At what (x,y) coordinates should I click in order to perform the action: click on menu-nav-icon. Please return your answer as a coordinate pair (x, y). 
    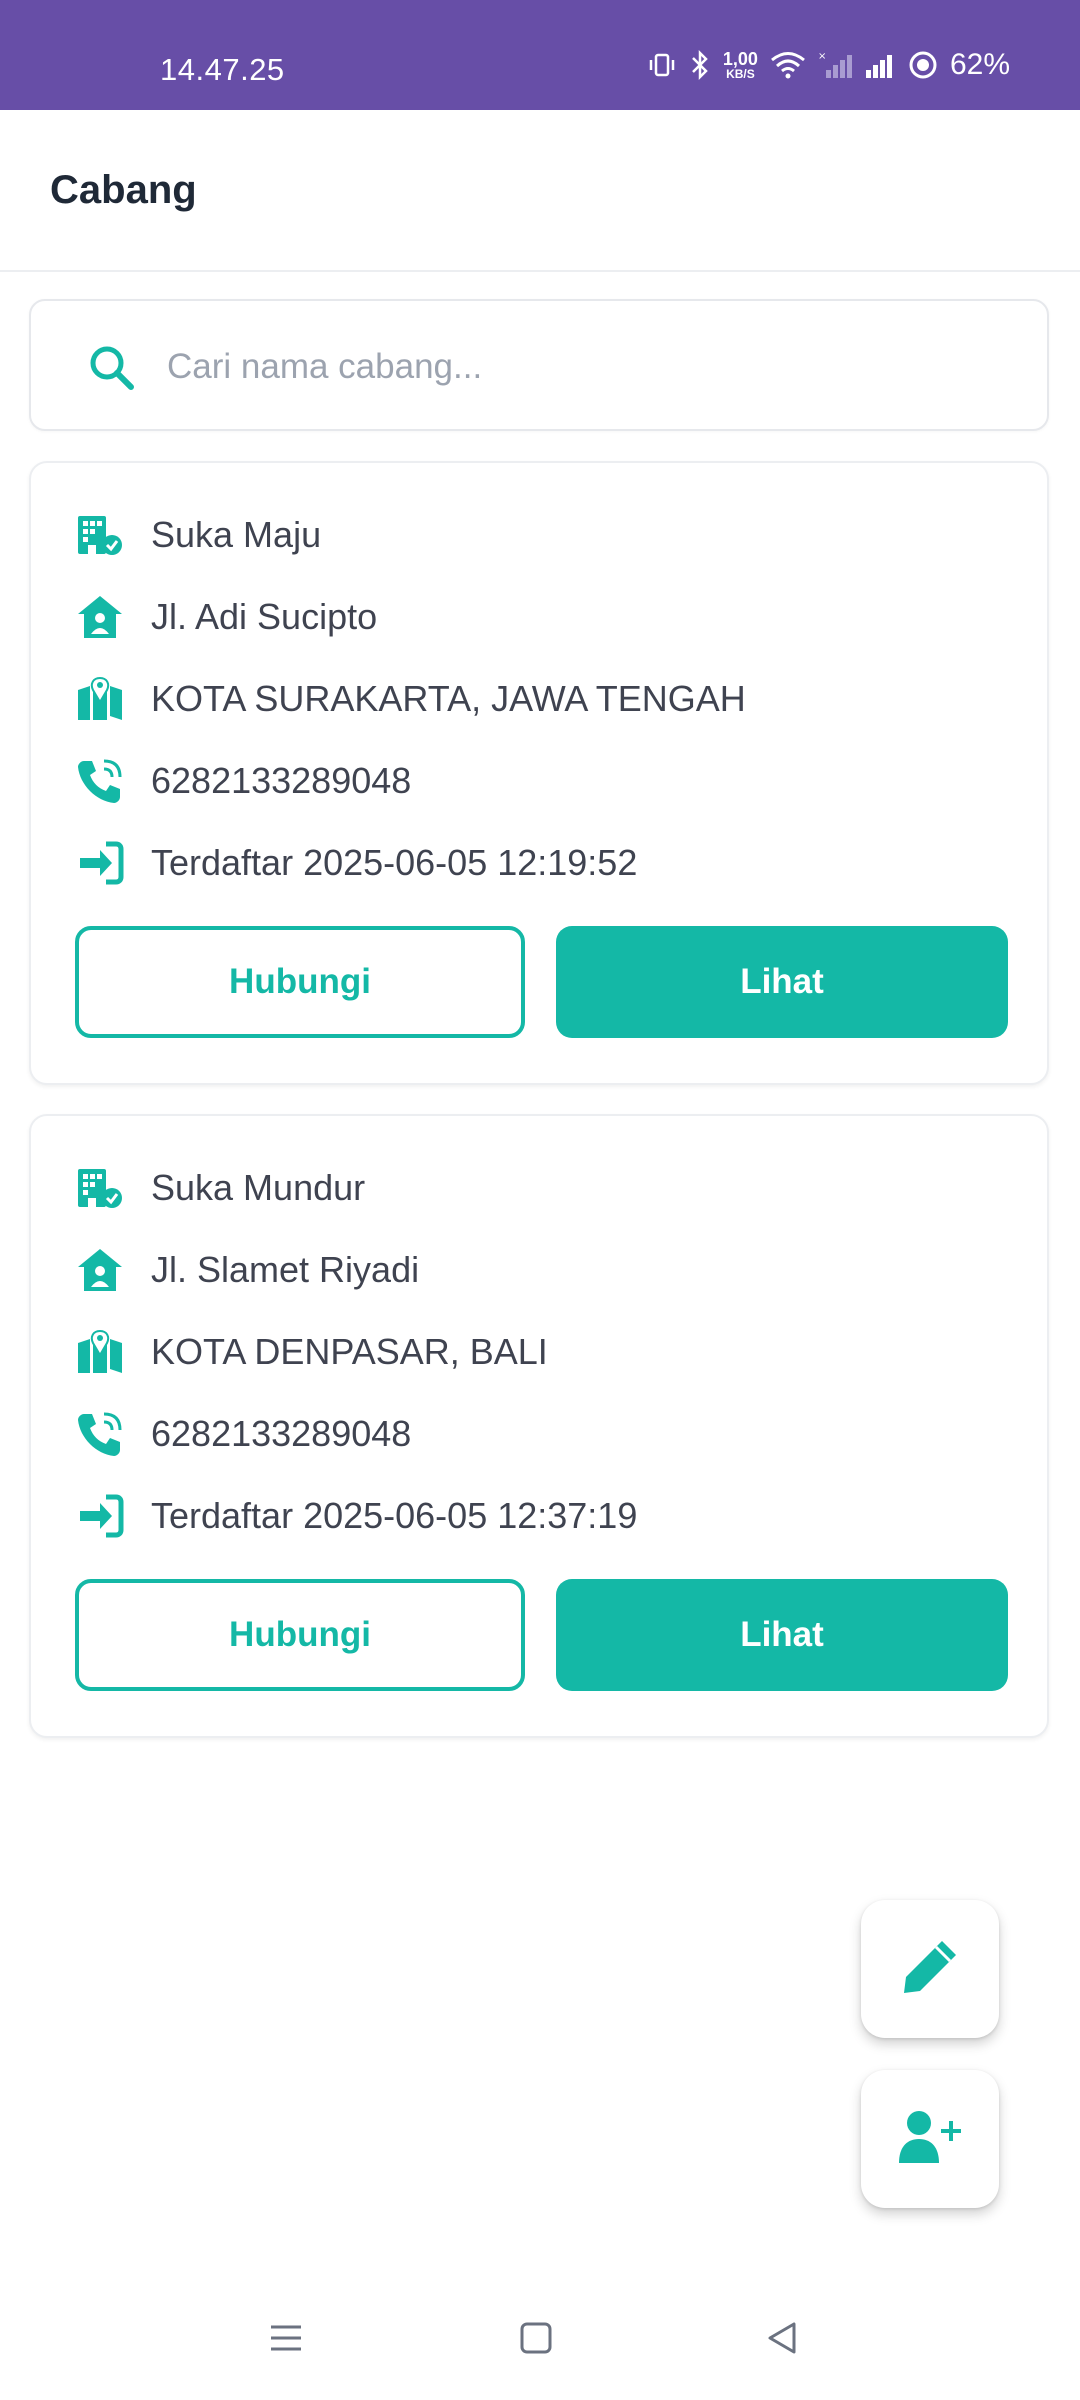
    Looking at the image, I should click on (286, 2340).